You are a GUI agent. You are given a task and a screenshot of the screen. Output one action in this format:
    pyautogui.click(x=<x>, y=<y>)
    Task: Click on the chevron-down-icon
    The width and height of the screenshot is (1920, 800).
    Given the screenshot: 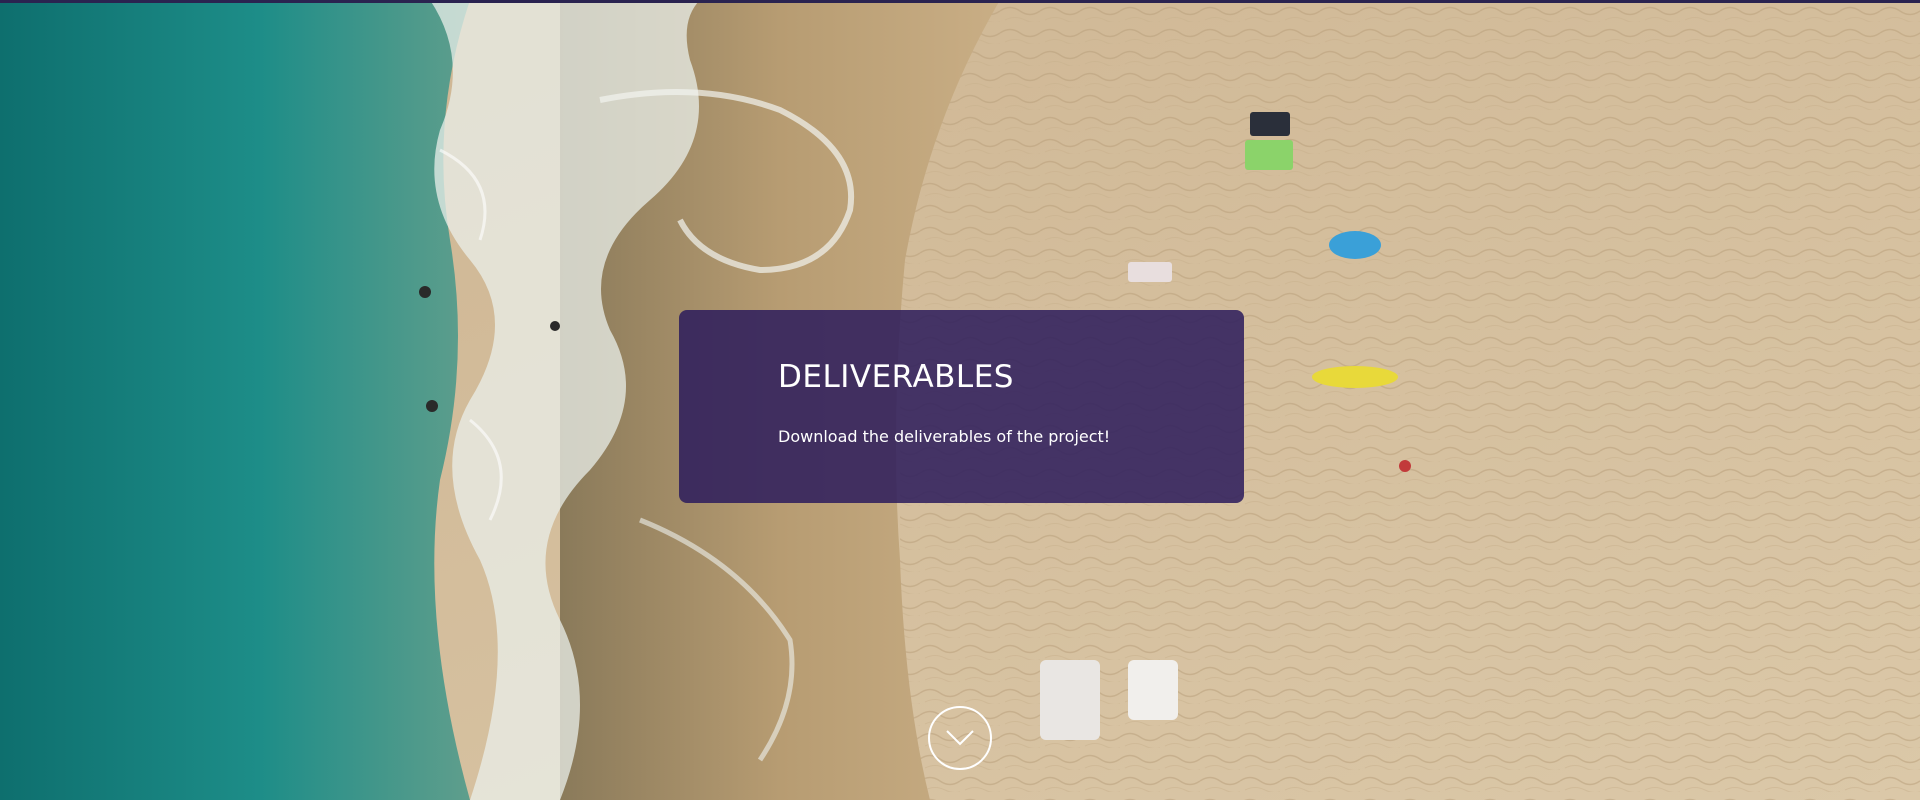 What is the action you would take?
    pyautogui.click(x=960, y=738)
    